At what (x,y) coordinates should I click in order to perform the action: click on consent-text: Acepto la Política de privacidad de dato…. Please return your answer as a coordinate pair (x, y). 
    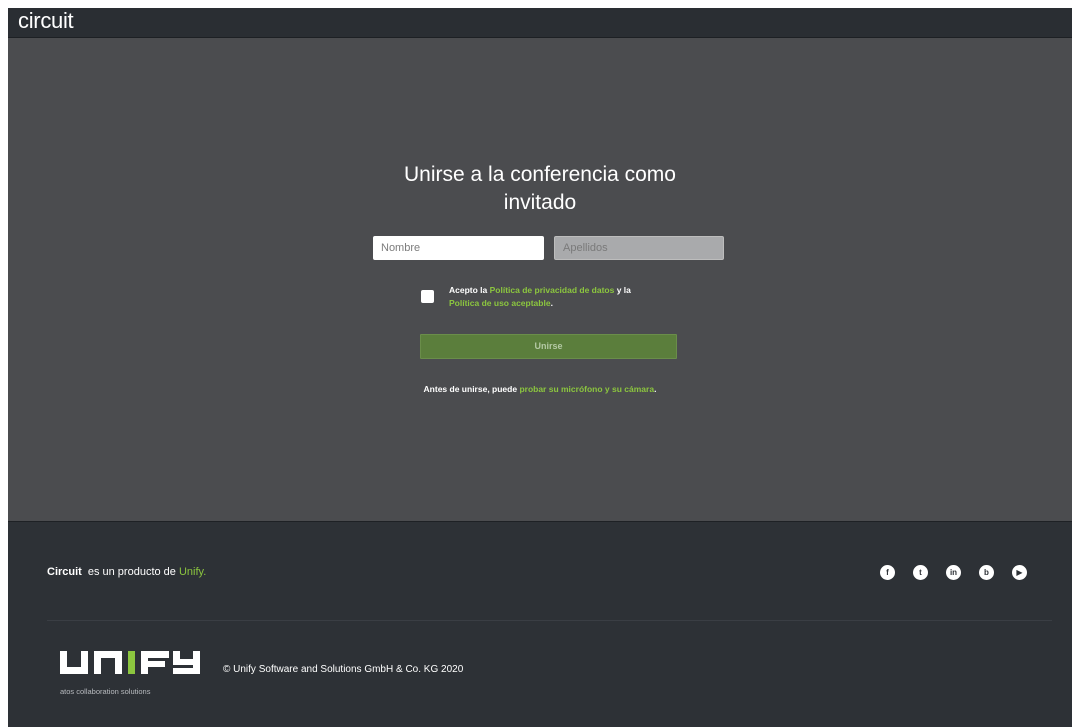
    Looking at the image, I should click on (569, 297).